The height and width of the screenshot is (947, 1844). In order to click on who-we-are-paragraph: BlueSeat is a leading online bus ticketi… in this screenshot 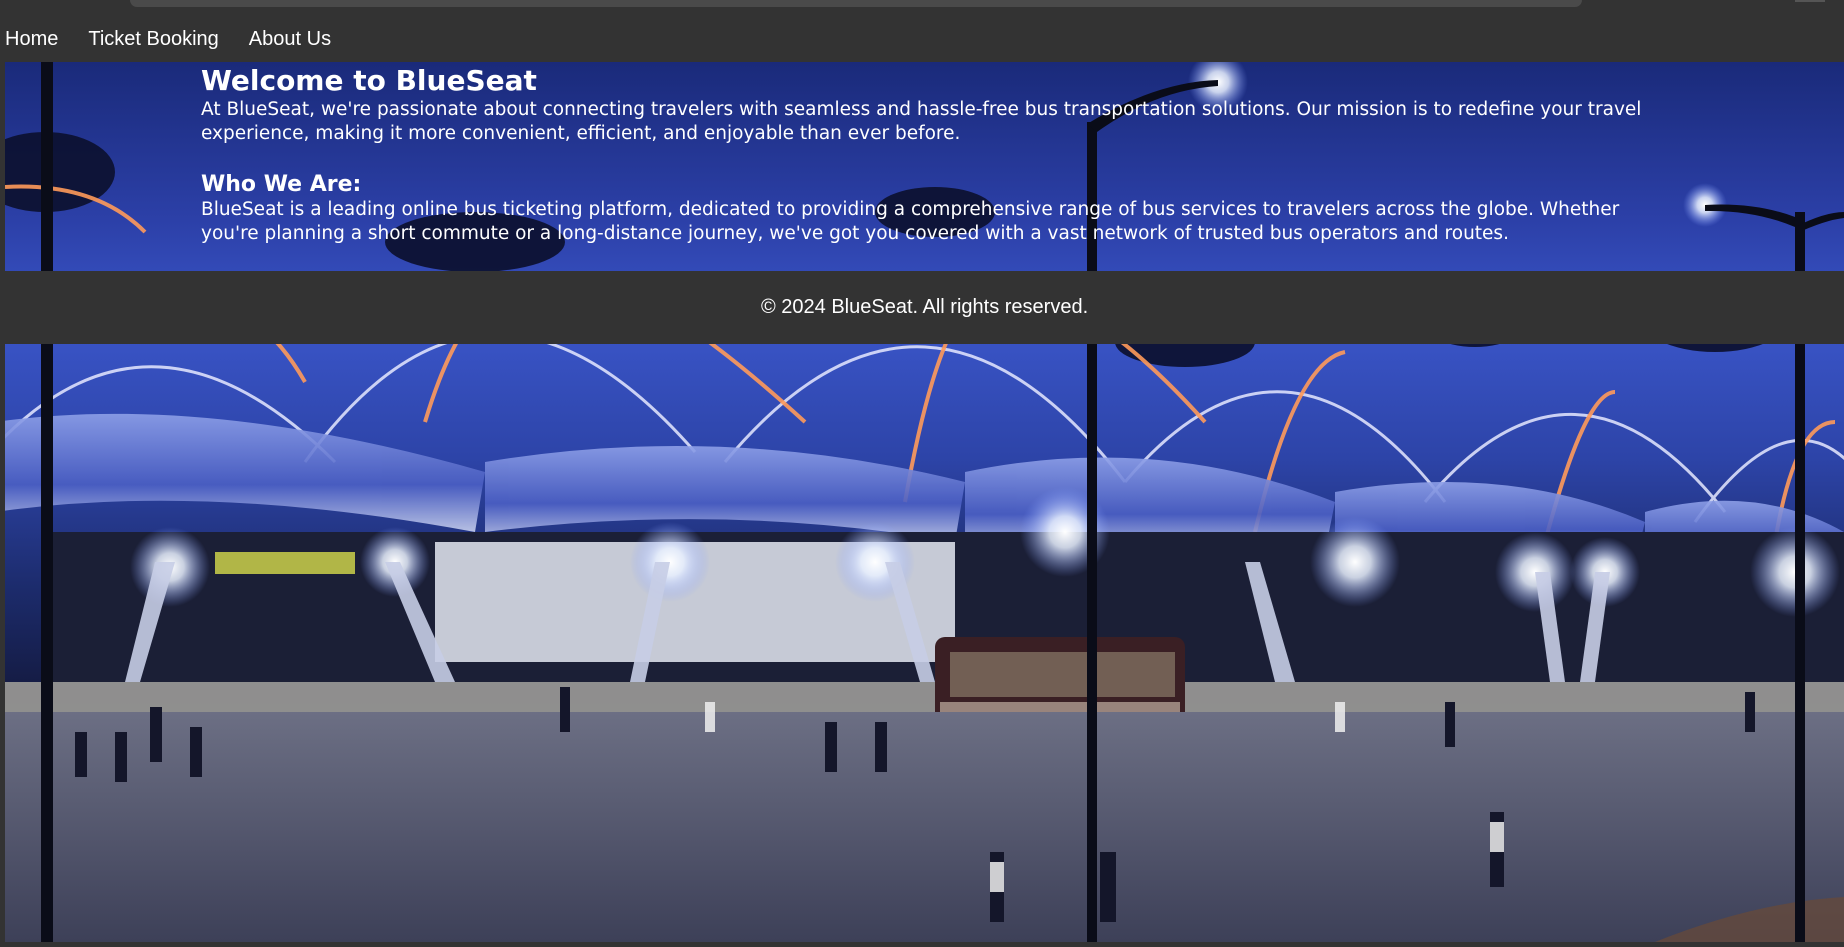, I will do `click(910, 221)`.